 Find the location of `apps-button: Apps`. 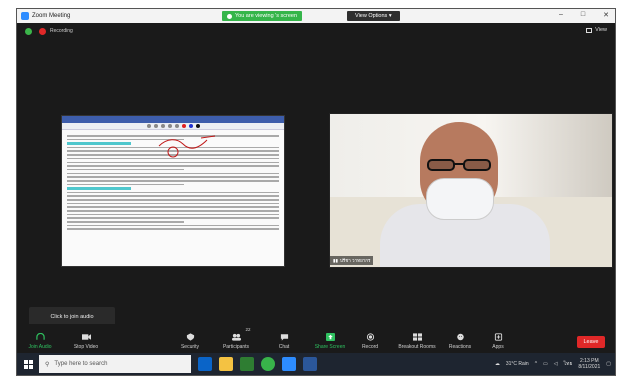

apps-button: Apps is located at coordinates (498, 341).